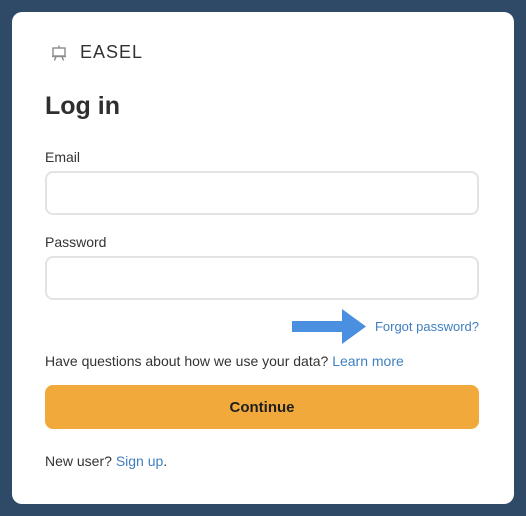  What do you see at coordinates (76, 242) in the screenshot?
I see `password-label: Password` at bounding box center [76, 242].